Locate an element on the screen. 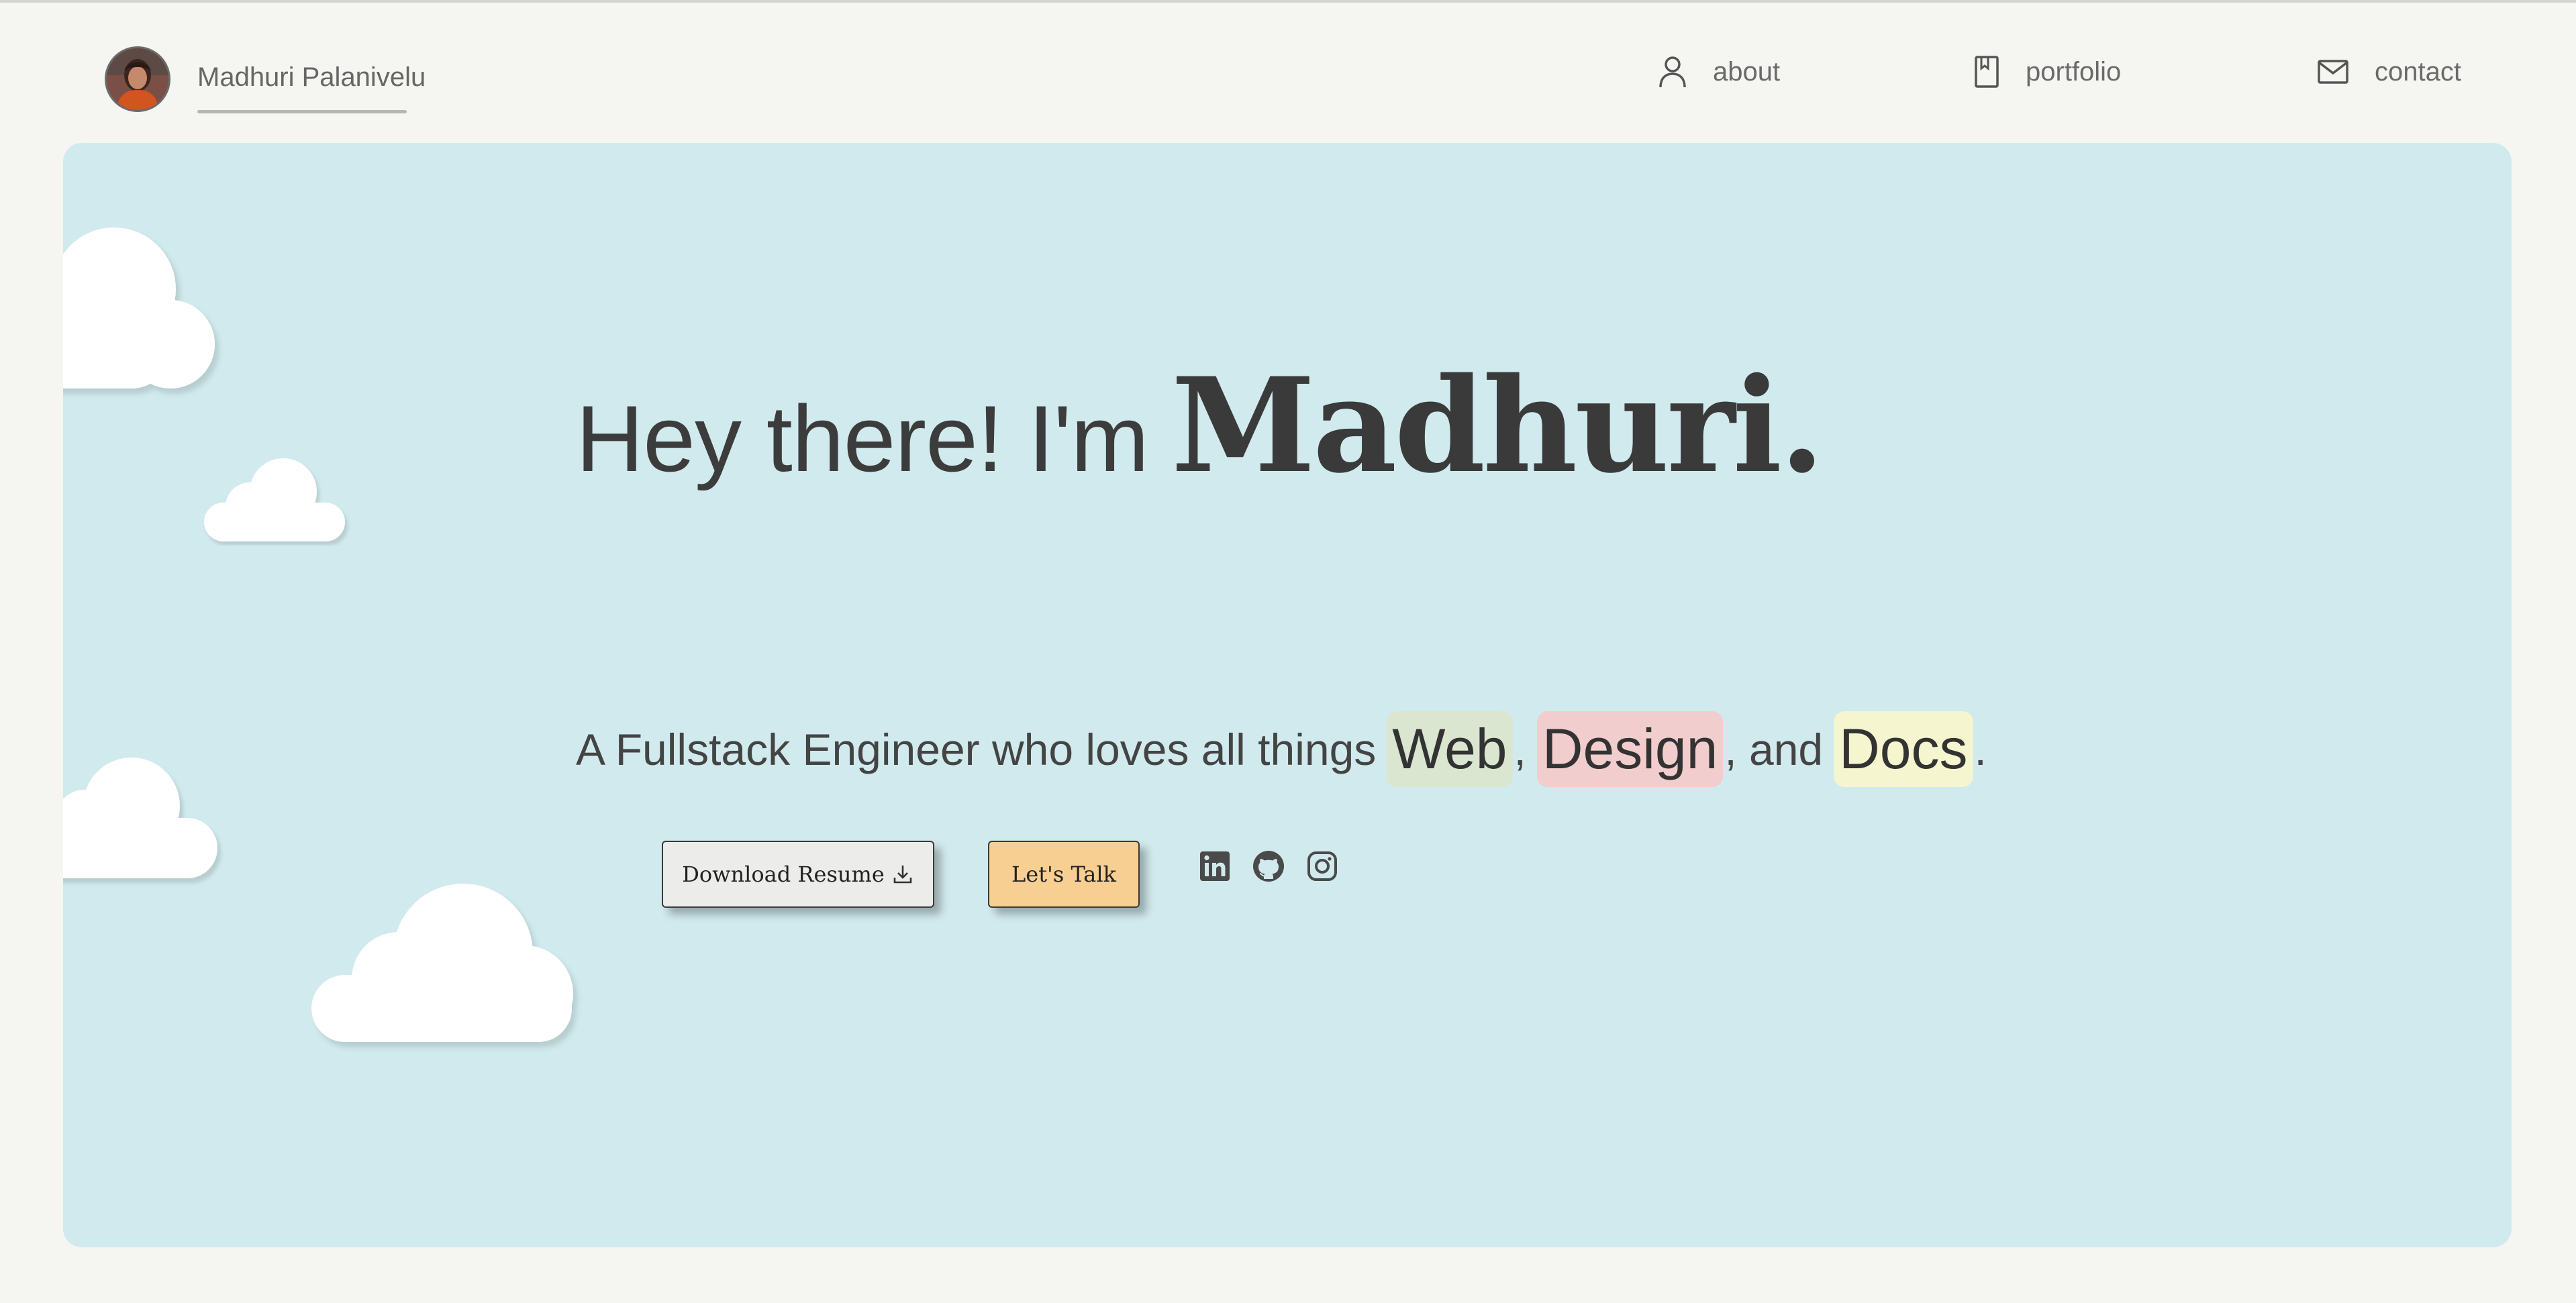 The image size is (2576, 1303). instagram-link is located at coordinates (1322, 866).